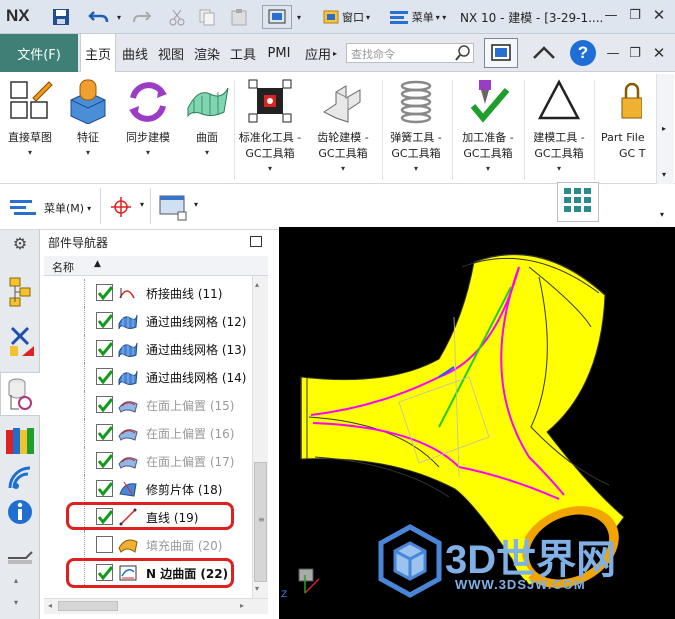  I want to click on menu-button: 菜单(M) ▾, so click(49, 208).